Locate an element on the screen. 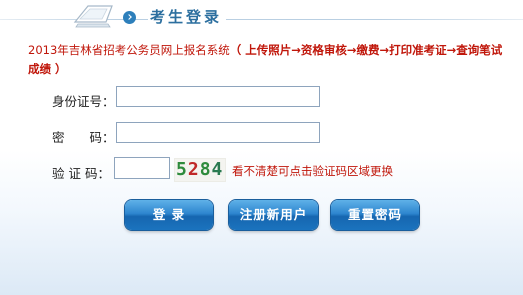 The width and height of the screenshot is (523, 295). page-title: 考生登录 is located at coordinates (187, 16).